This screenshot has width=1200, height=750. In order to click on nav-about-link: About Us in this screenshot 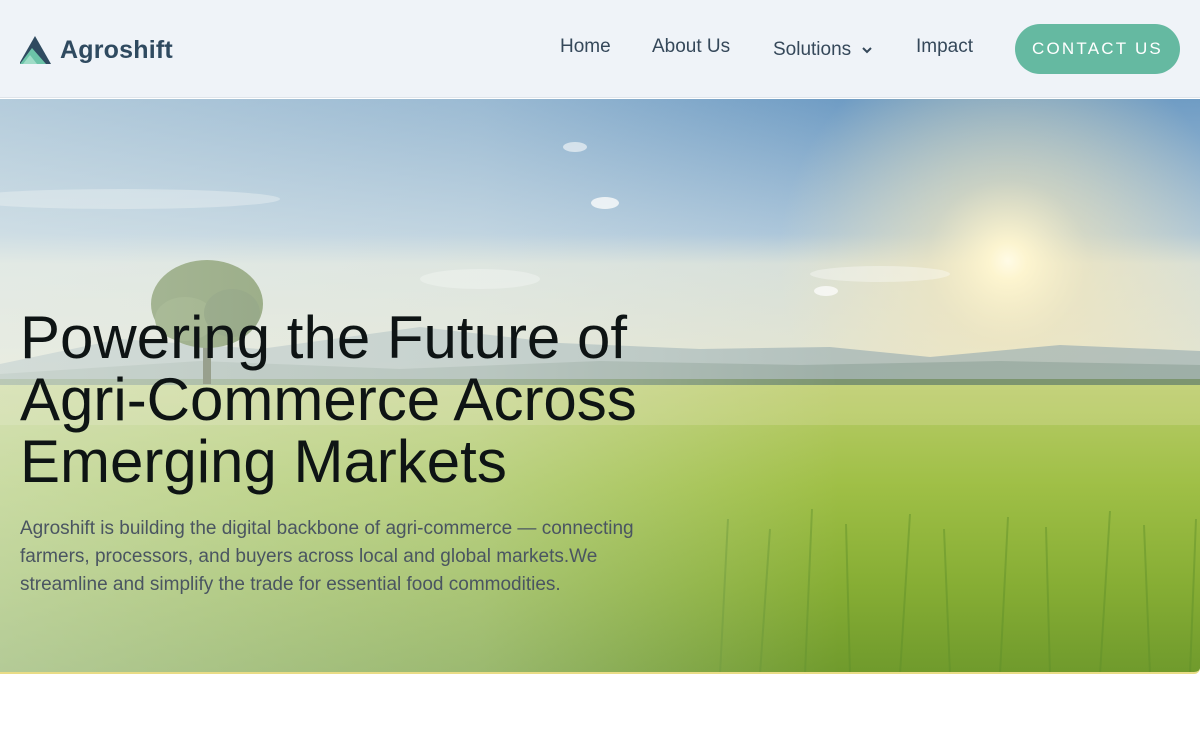, I will do `click(691, 50)`.